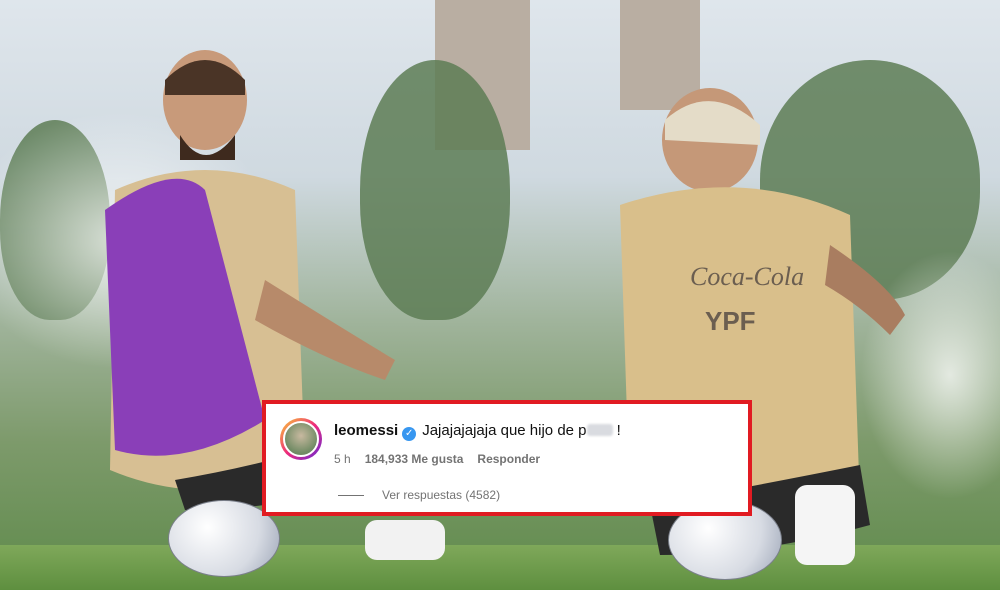  Describe the element at coordinates (616, 430) in the screenshot. I see `comment-text-end: !` at that location.